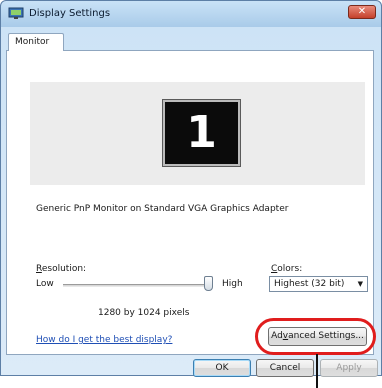 The height and width of the screenshot is (388, 382). I want to click on callout-pointer-line, so click(317, 371).